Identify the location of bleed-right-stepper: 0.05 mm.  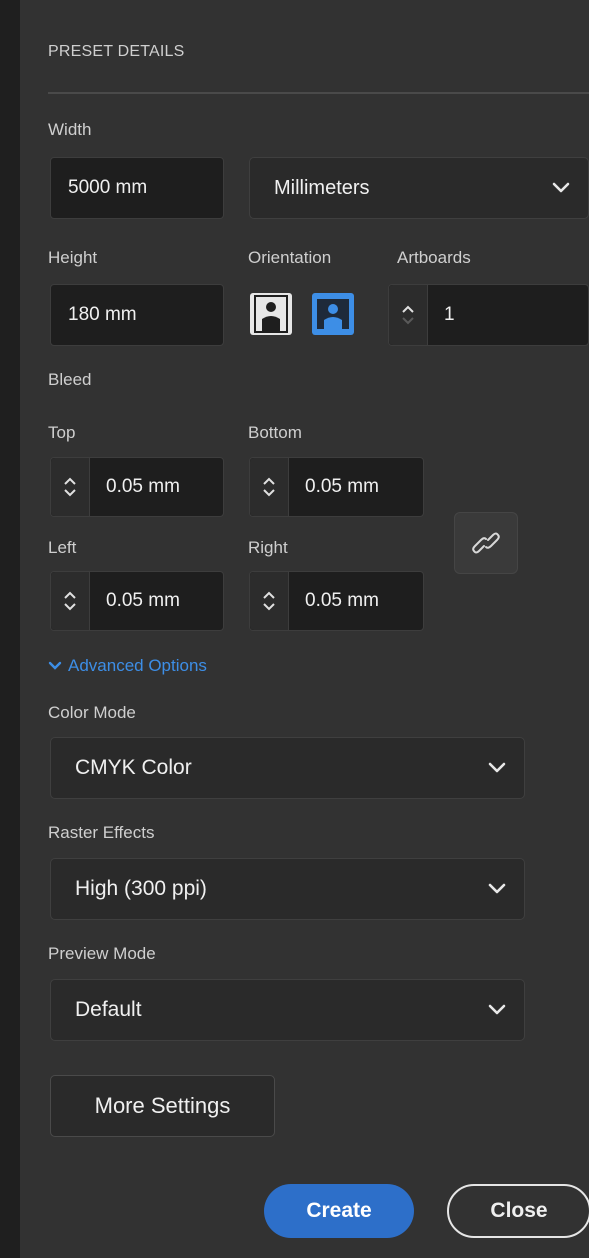
(336, 601).